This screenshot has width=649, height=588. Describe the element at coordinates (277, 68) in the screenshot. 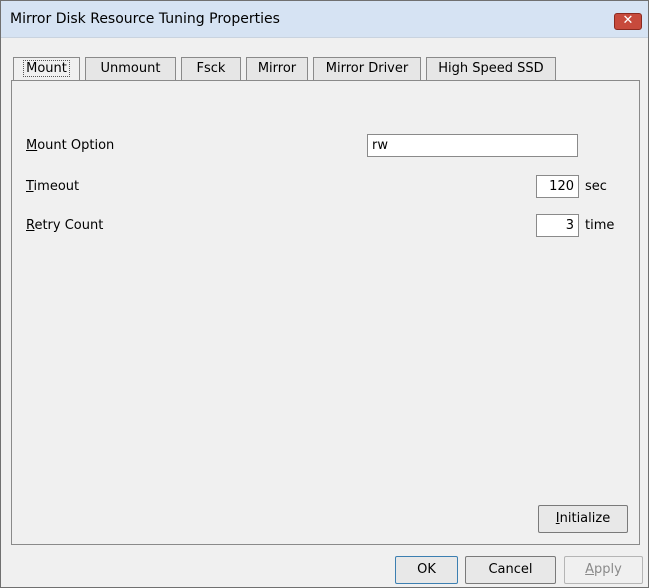

I see `tab-mirror: Mirror` at that location.